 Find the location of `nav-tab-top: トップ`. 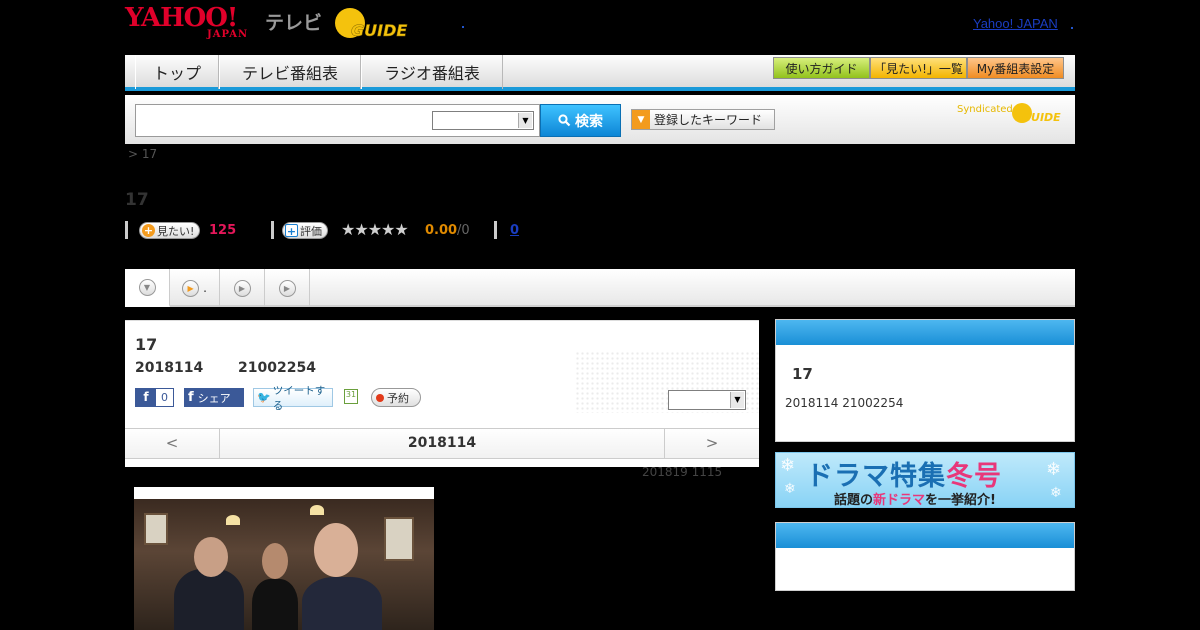

nav-tab-top: トップ is located at coordinates (177, 72).